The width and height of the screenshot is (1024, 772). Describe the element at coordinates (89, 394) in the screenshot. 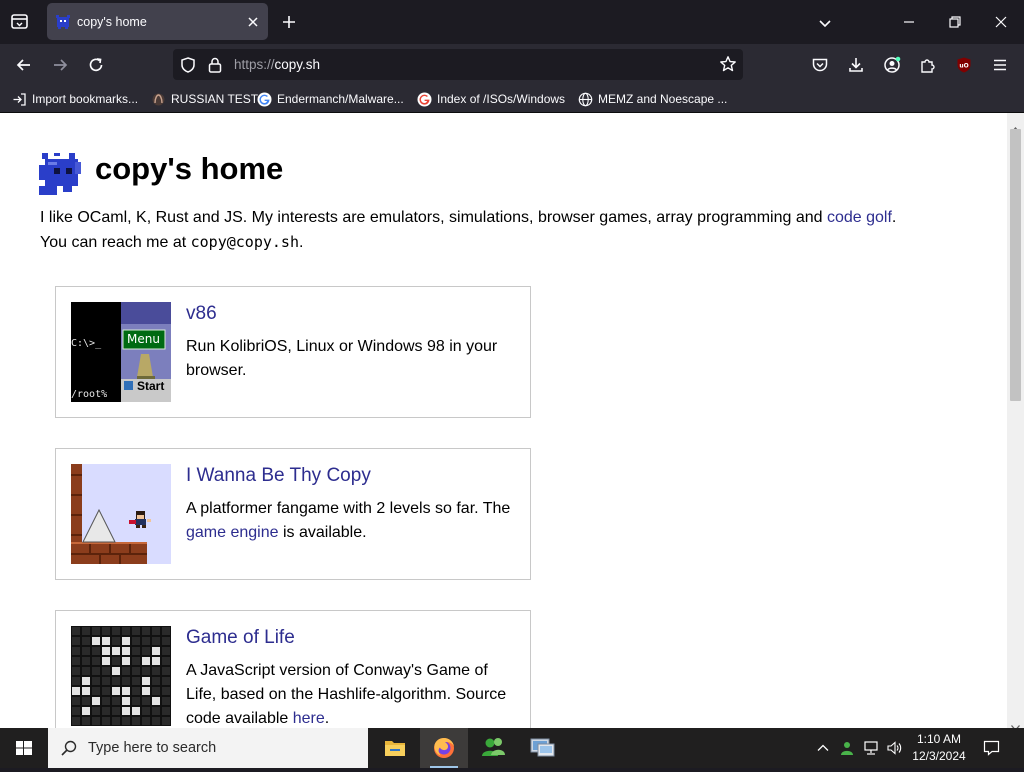

I see `v86-linux-prompt: /root%` at that location.